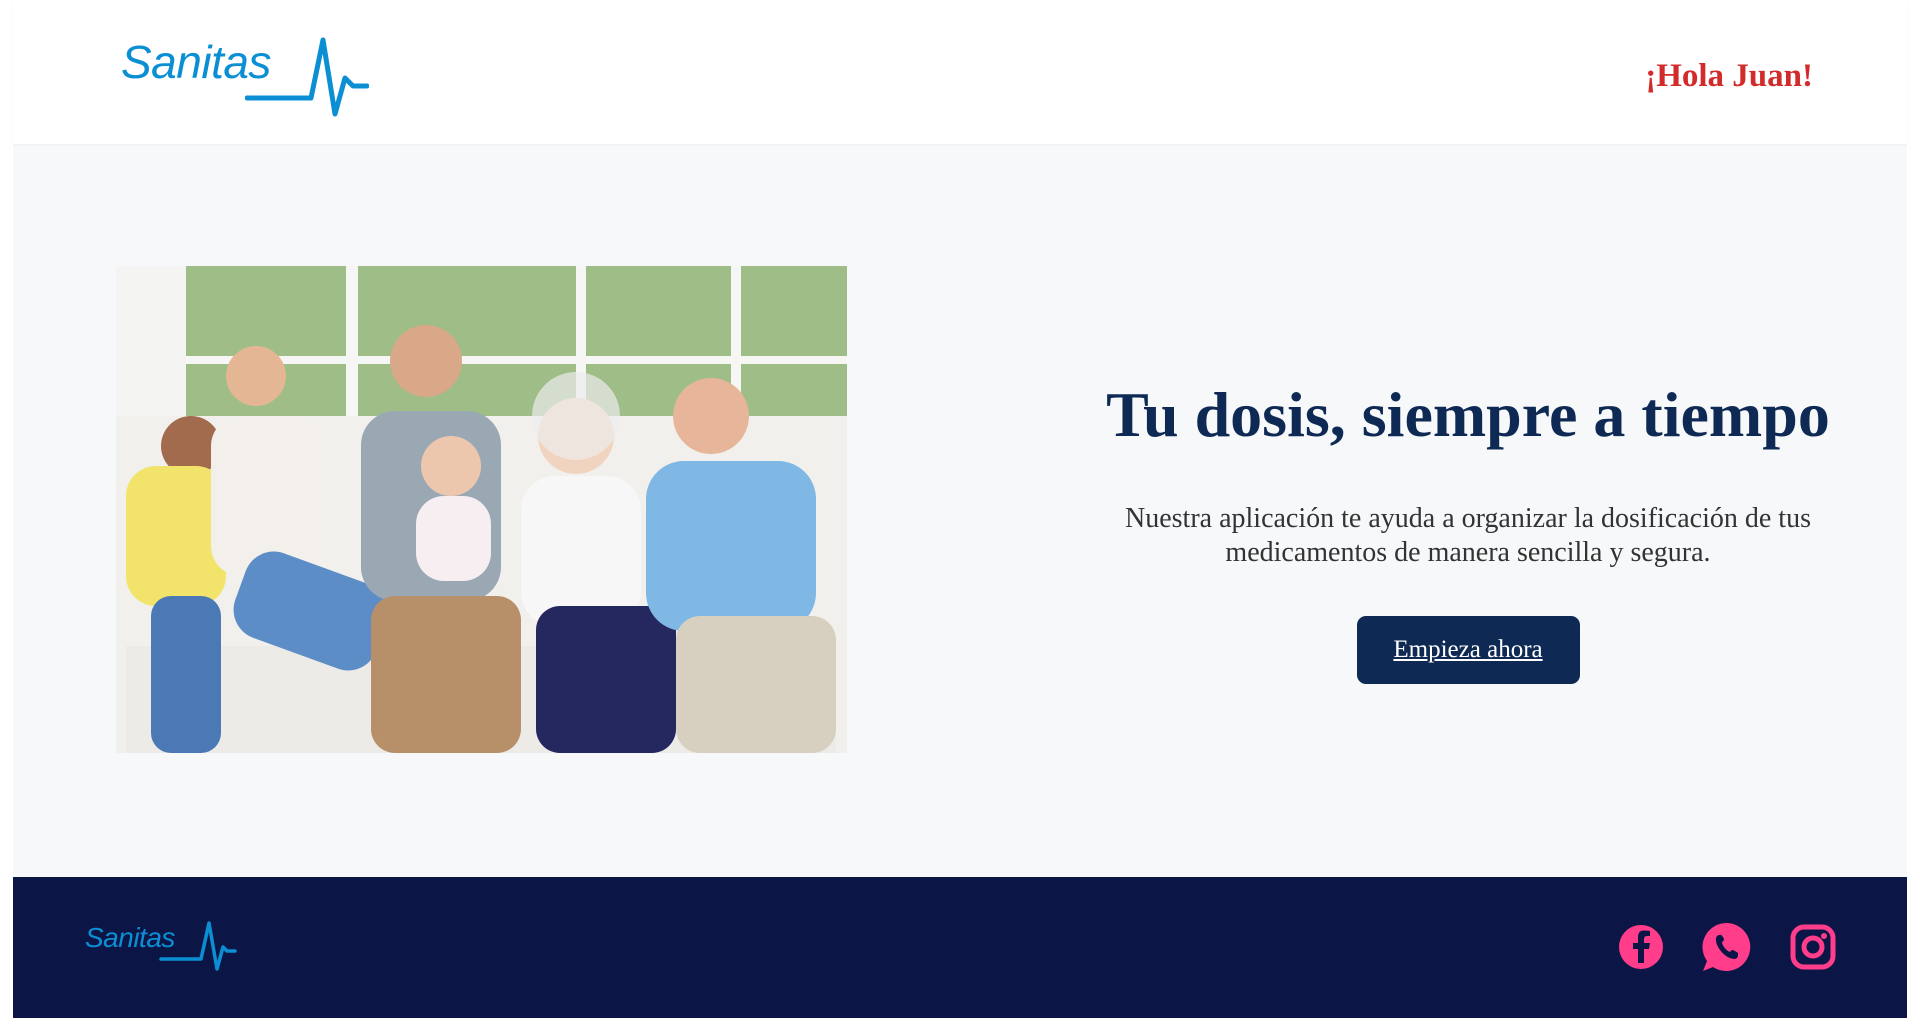 This screenshot has width=1920, height=1029. I want to click on footer-heartbeat-icon, so click(198, 946).